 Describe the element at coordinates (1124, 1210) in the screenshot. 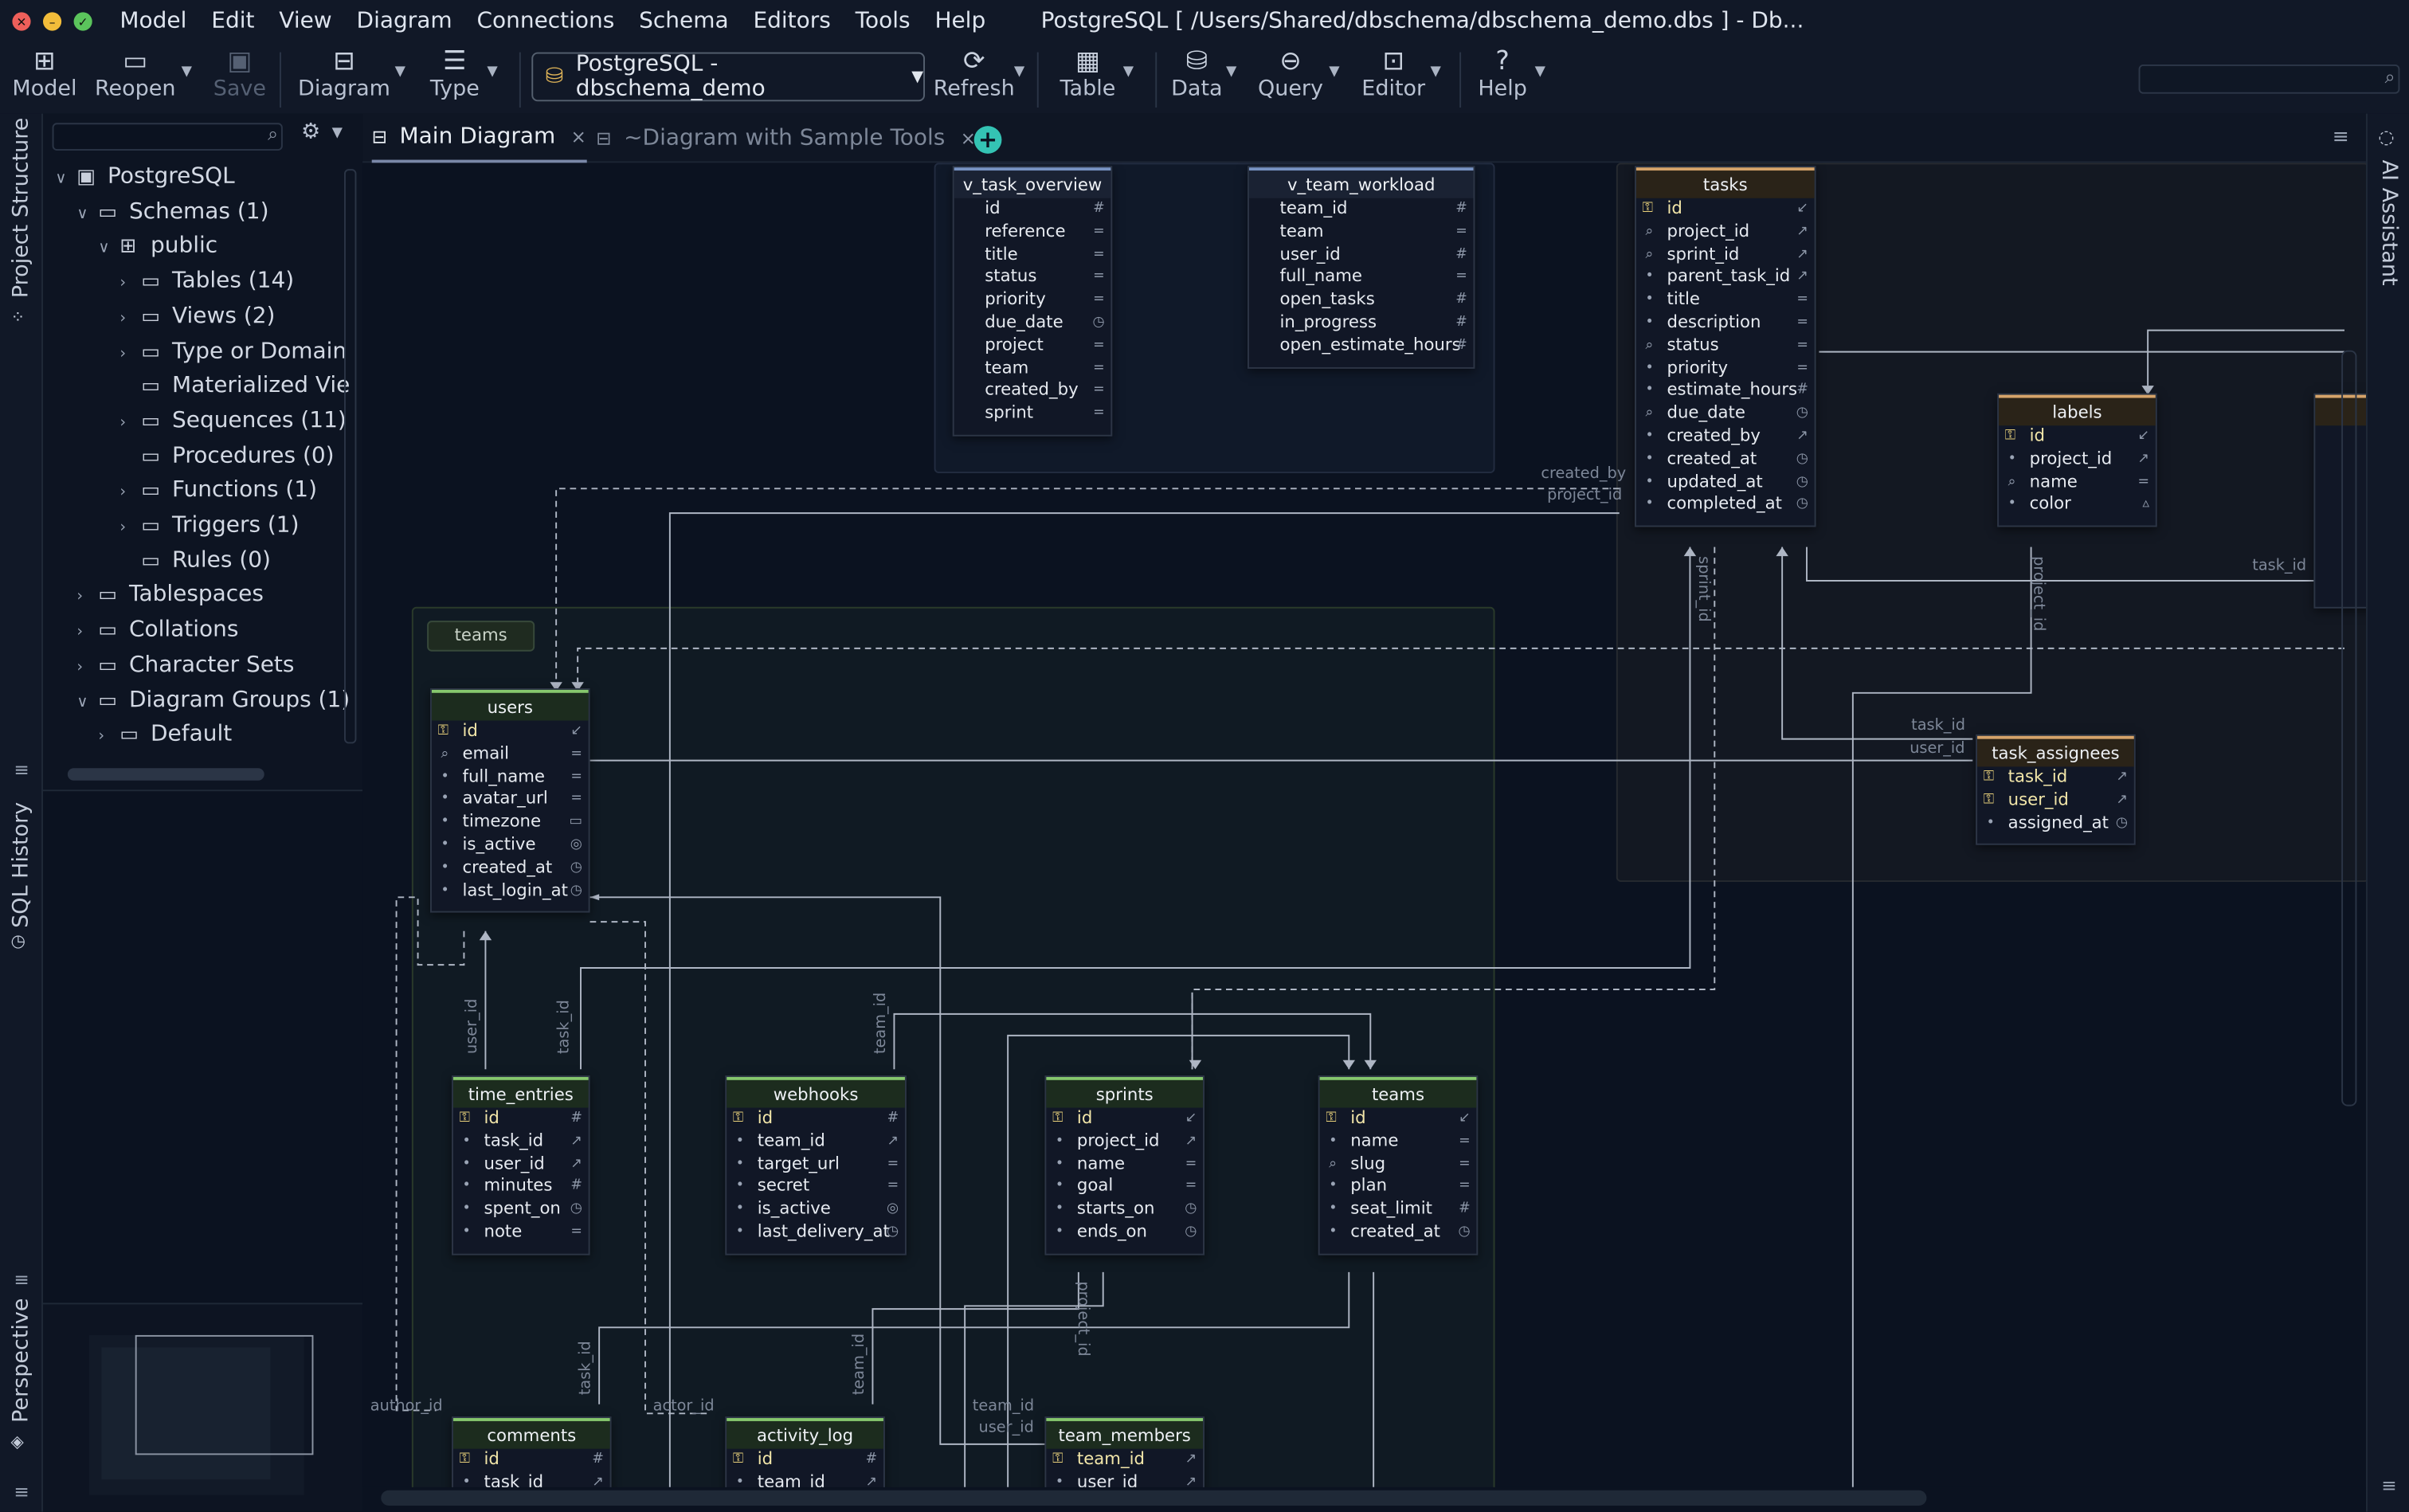

I see `entity-column: • starts_on ◷` at that location.